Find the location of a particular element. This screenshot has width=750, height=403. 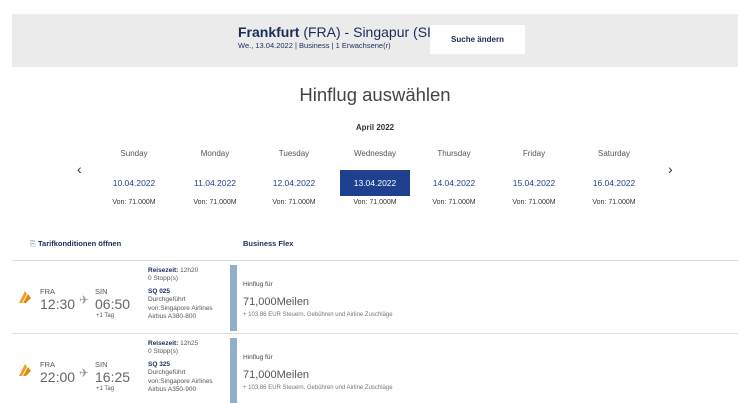

weekday-label: Friday is located at coordinates (534, 153).